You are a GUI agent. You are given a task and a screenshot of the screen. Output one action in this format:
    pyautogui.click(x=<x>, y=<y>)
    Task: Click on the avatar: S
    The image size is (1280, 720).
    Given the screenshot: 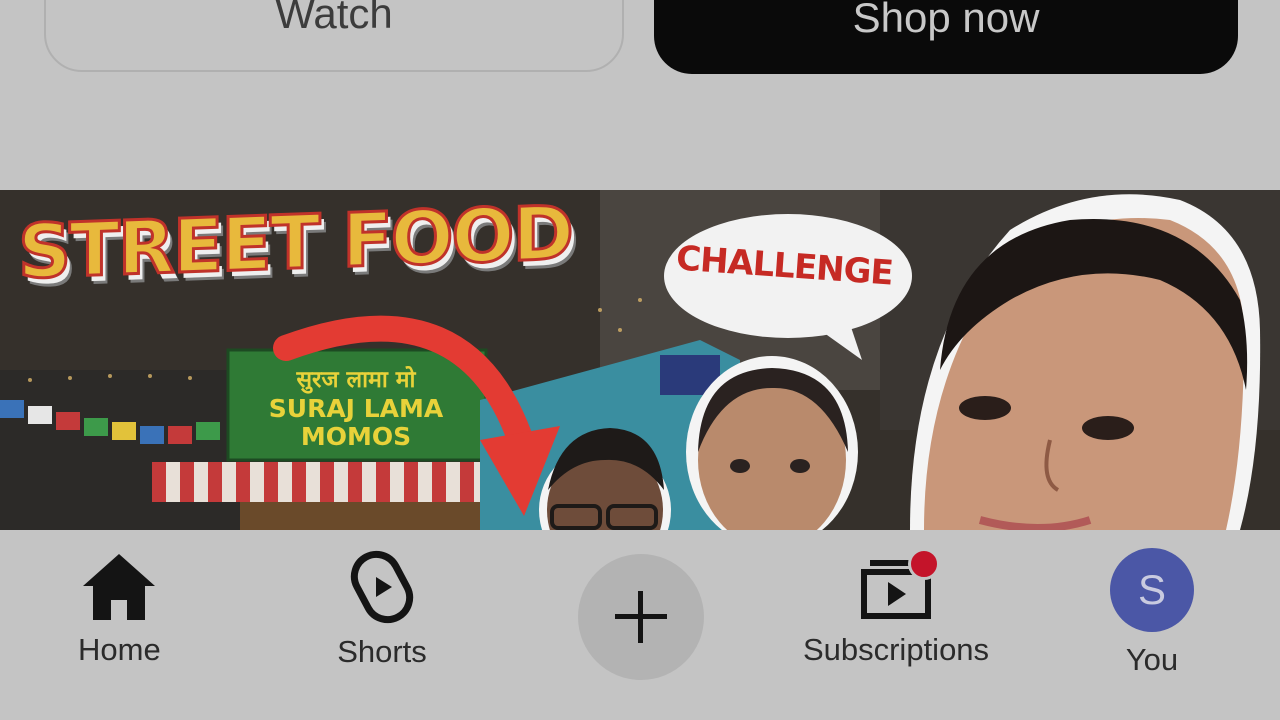 What is the action you would take?
    pyautogui.click(x=1152, y=590)
    